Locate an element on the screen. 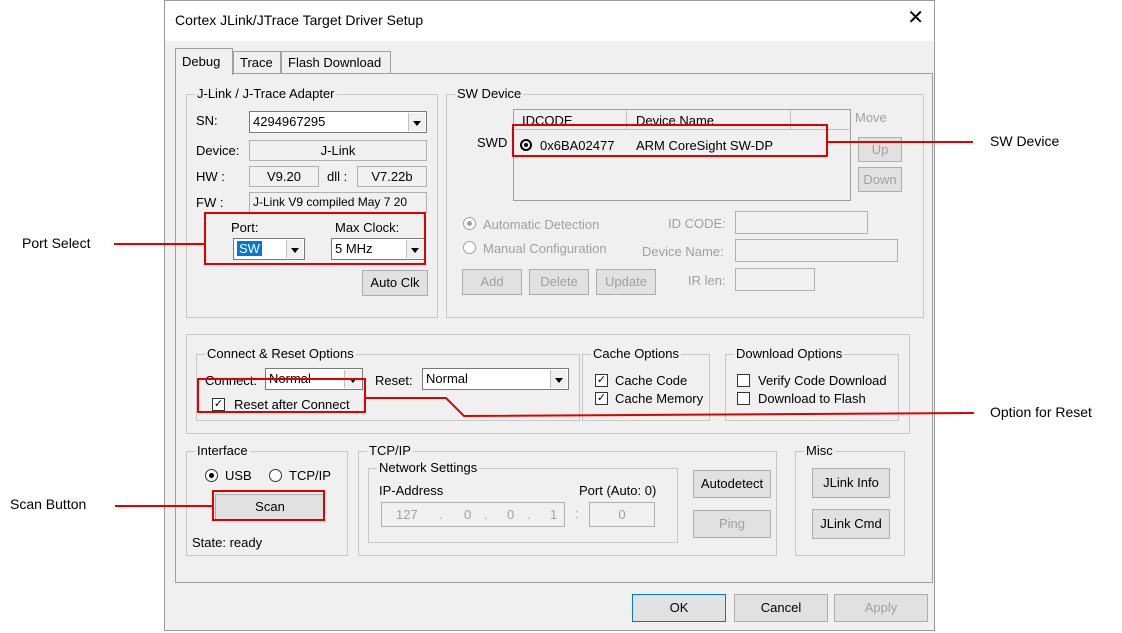  network-settings-label: Network Settings is located at coordinates (428, 467).